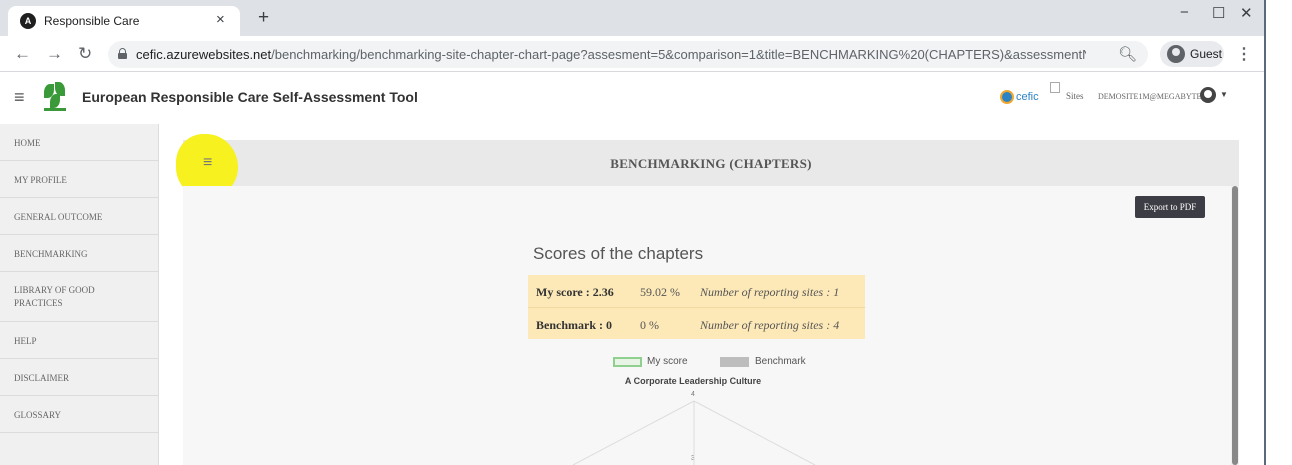 This screenshot has height=465, width=1292. What do you see at coordinates (1224, 94) in the screenshot?
I see `chevron-down-icon: ▼` at bounding box center [1224, 94].